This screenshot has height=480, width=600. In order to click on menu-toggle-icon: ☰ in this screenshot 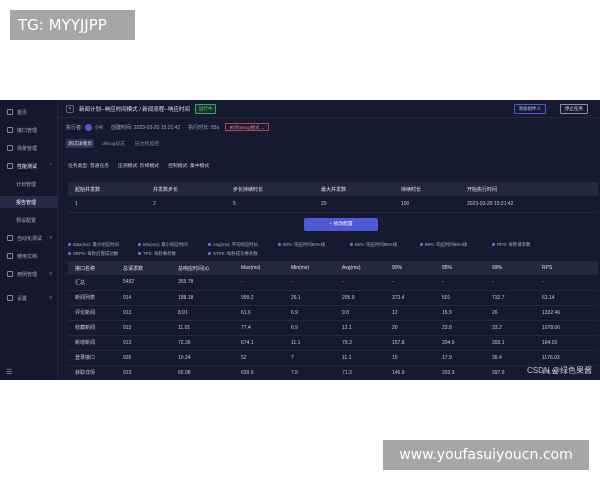, I will do `click(9, 372)`.